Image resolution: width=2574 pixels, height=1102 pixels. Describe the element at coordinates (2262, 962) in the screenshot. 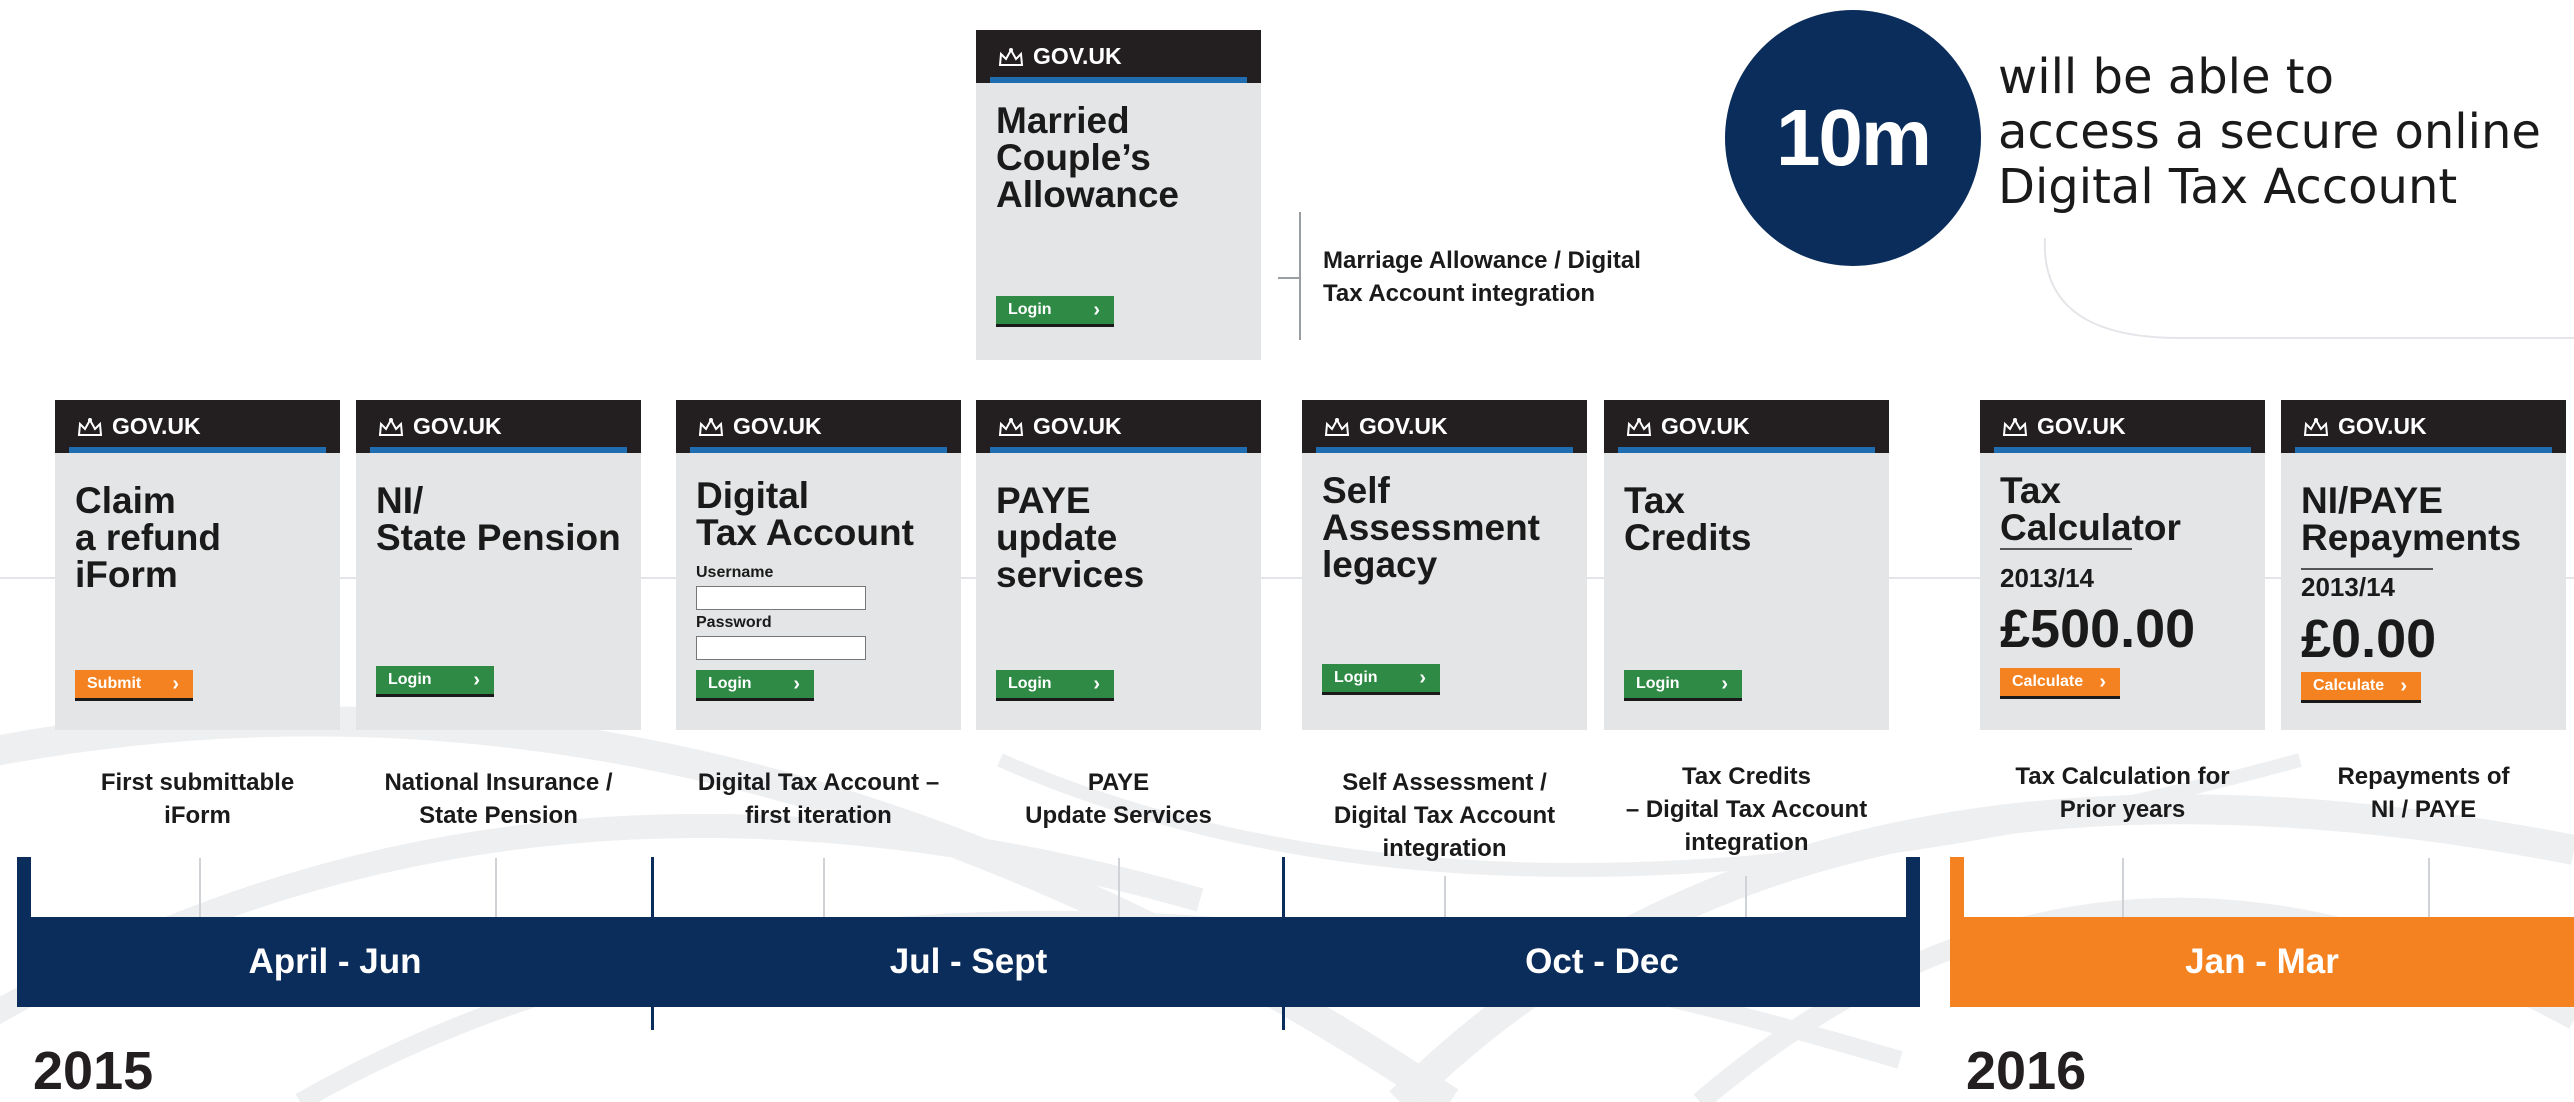

I see `quarter-jan-mar: Jan - Mar` at that location.